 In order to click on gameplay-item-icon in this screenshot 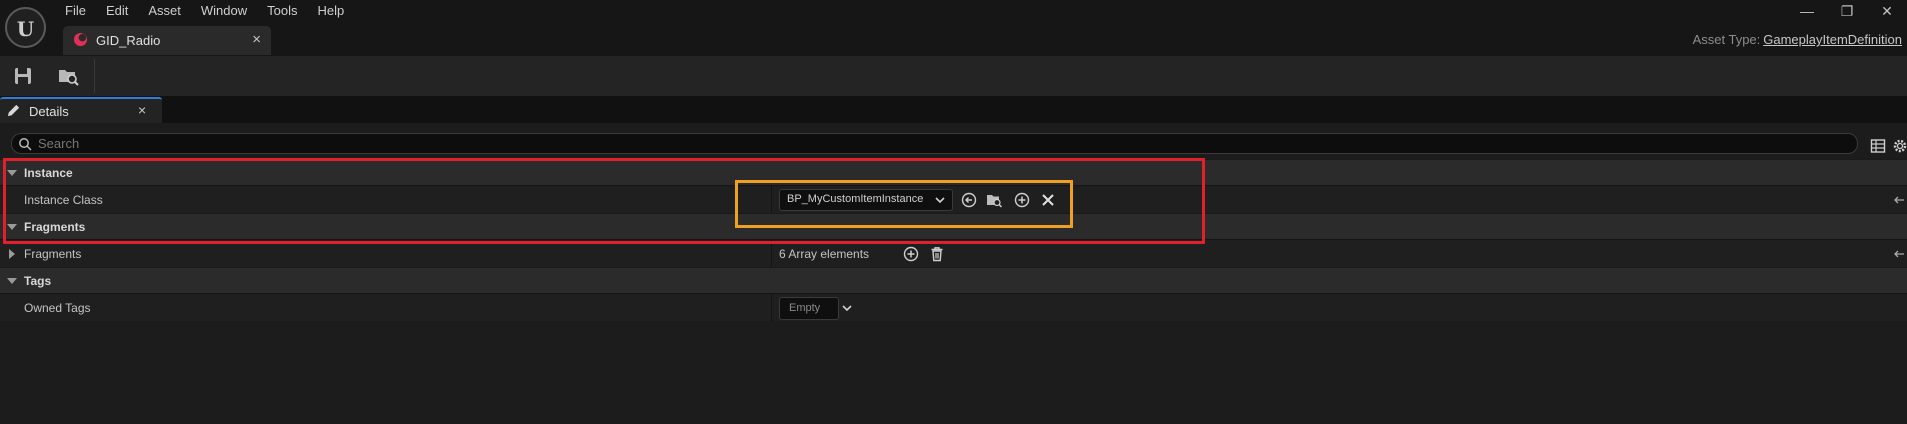, I will do `click(80, 39)`.